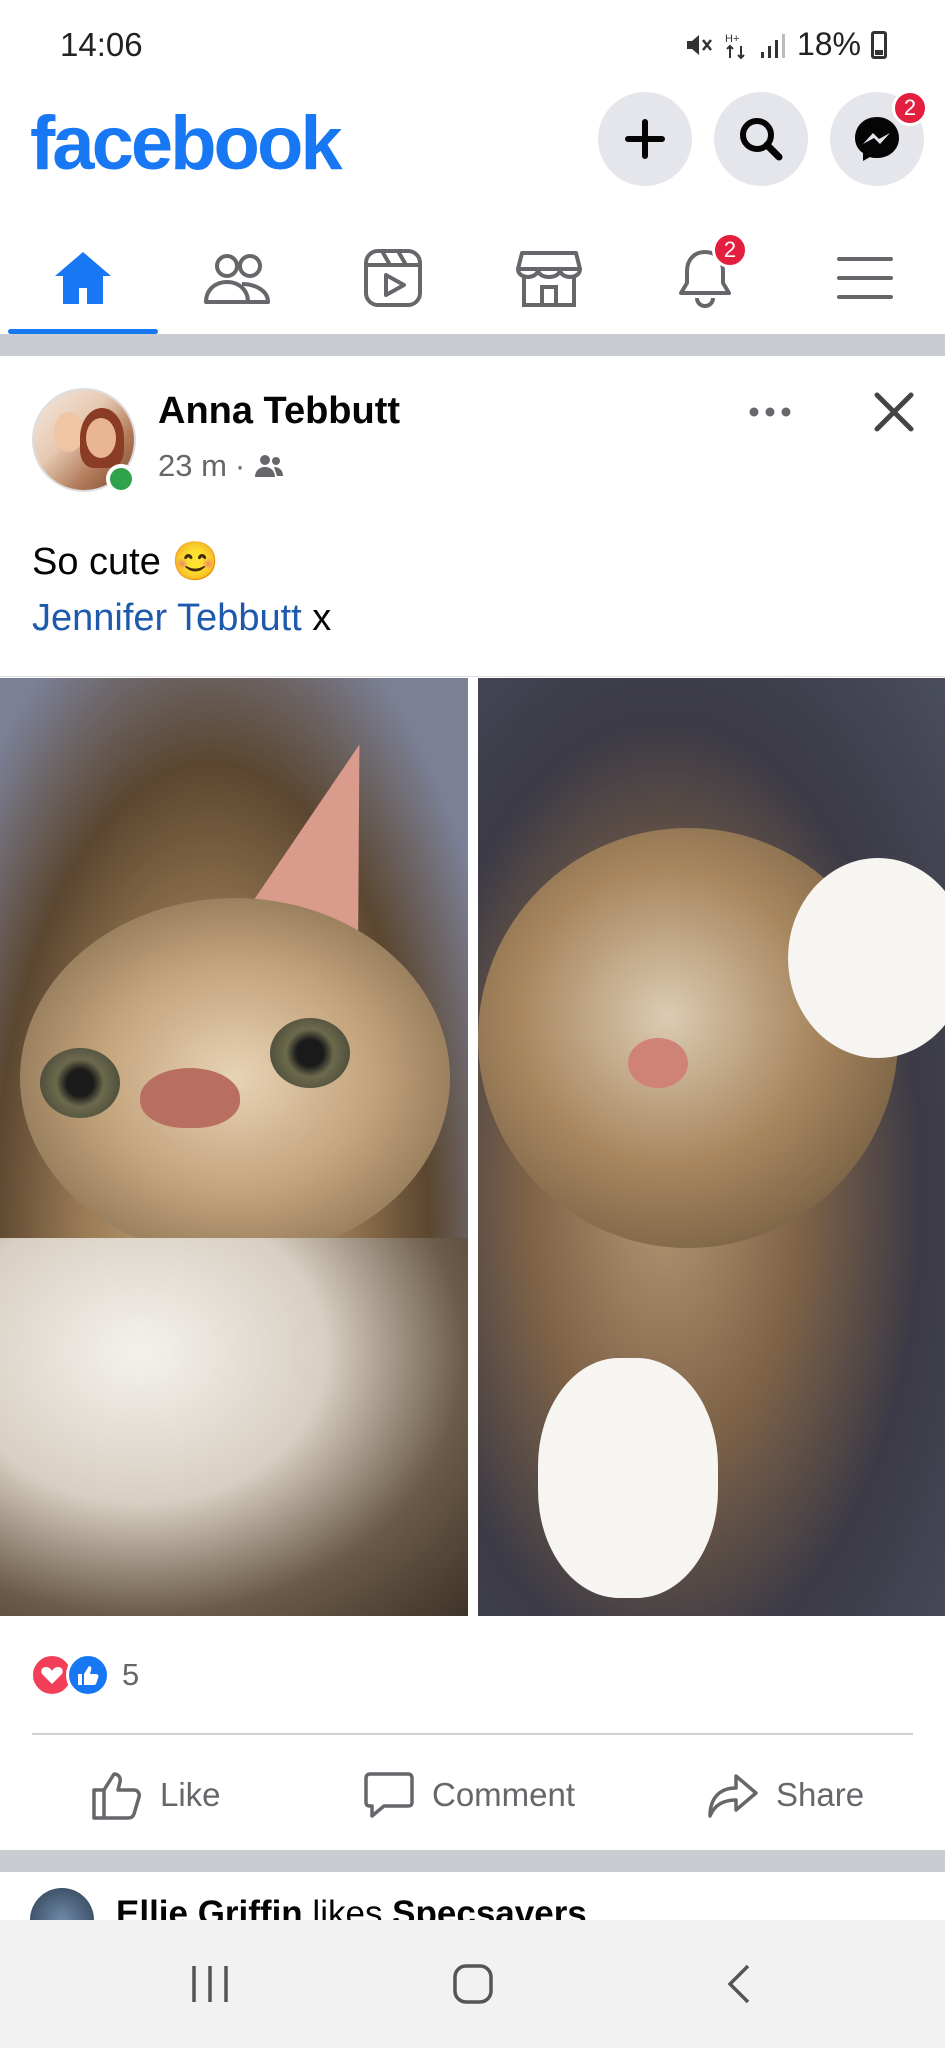 The height and width of the screenshot is (2048, 945). I want to click on back-icon, so click(738, 1984).